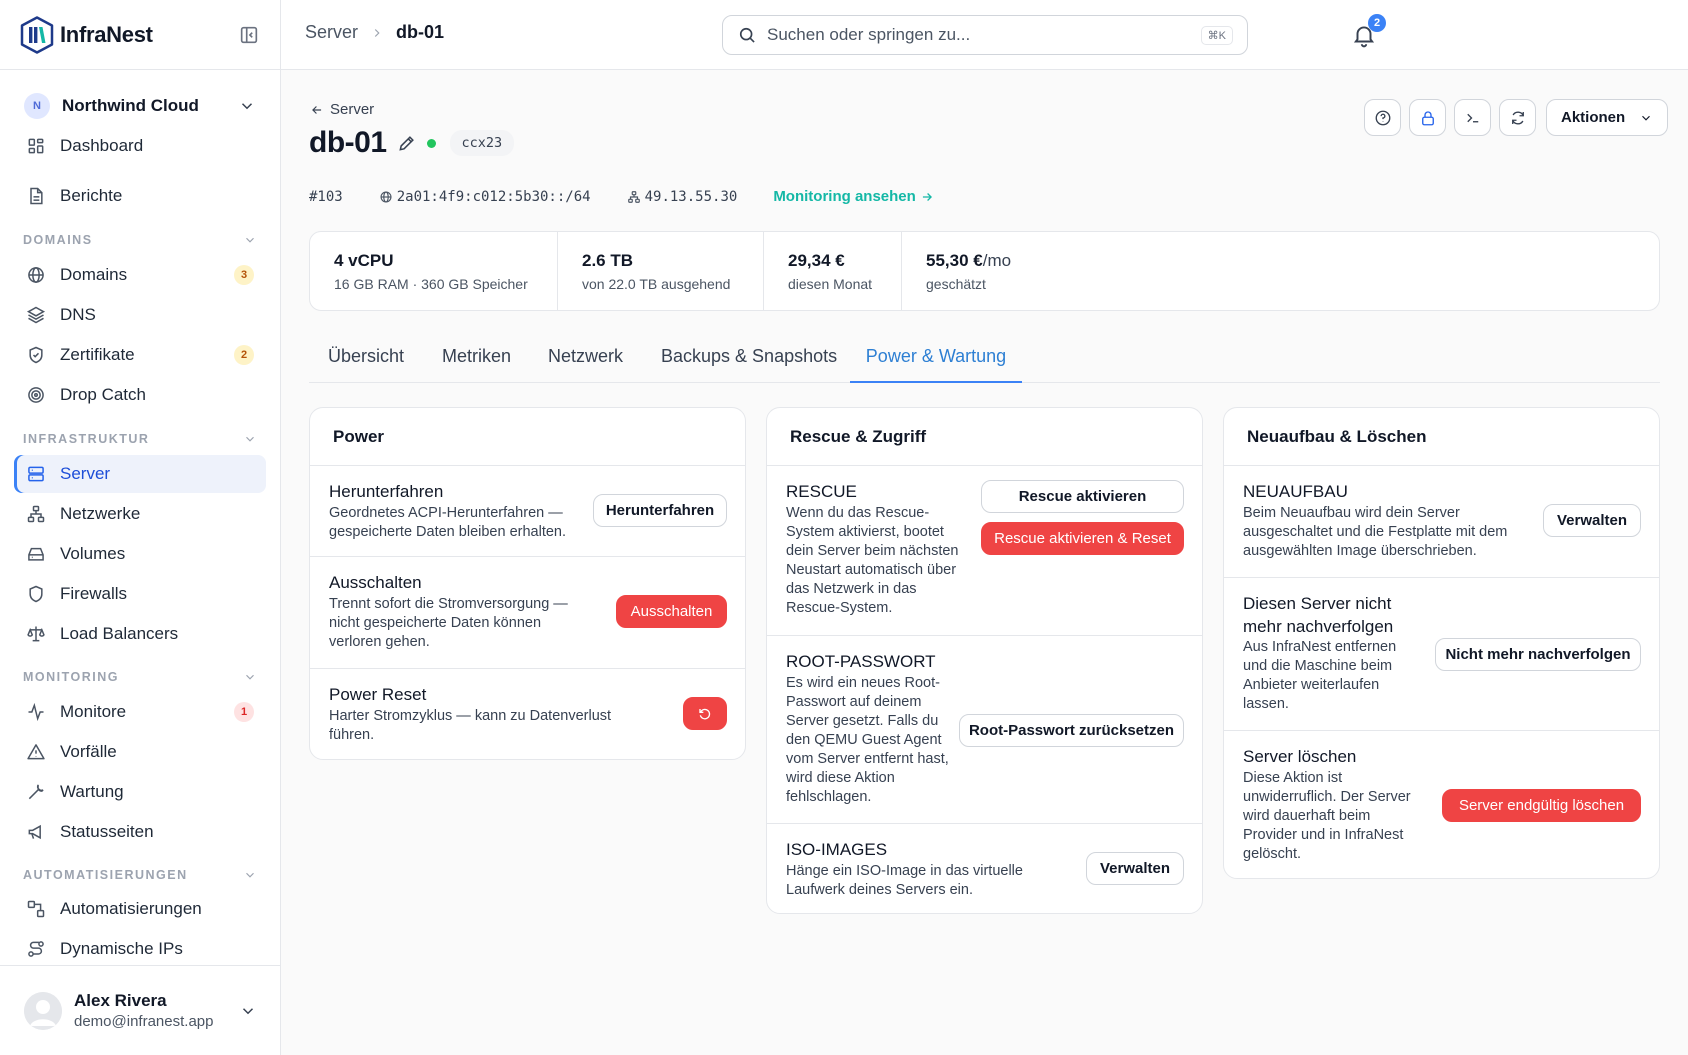  I want to click on nav-dynamic-ips: Dynamische IPs, so click(140, 949).